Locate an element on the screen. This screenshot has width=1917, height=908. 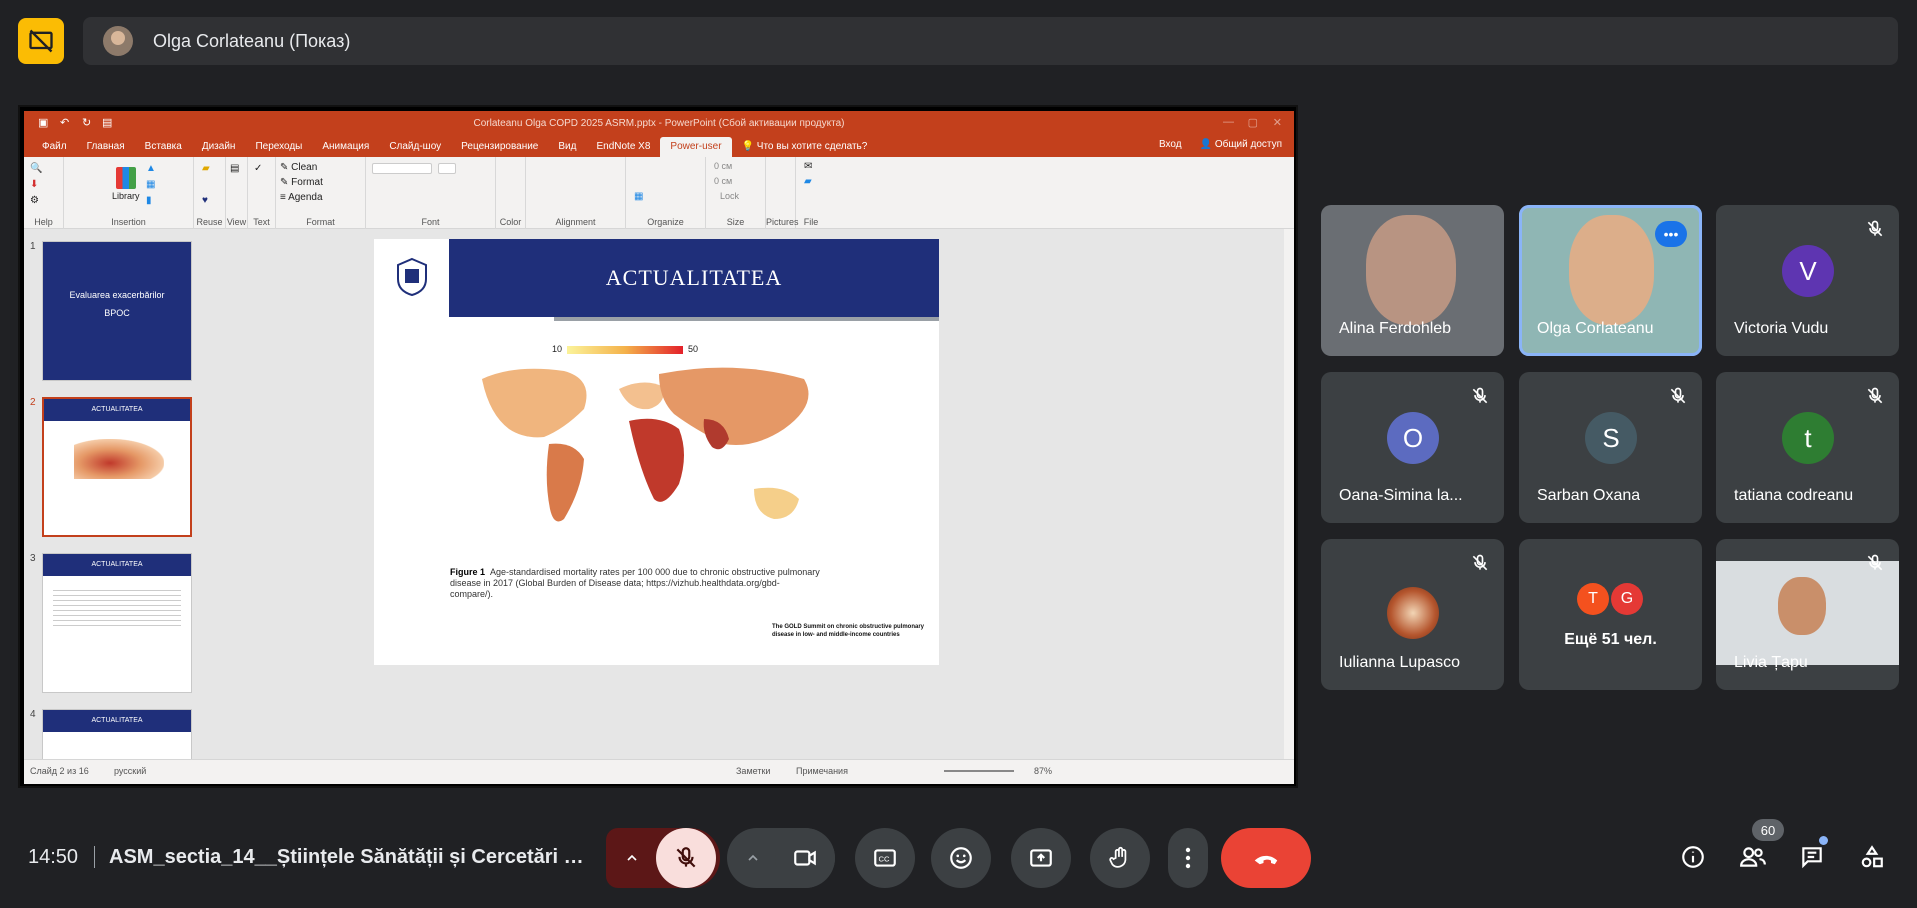
participant-tile: t tatiana codreanu is located at coordinates (1807, 447).